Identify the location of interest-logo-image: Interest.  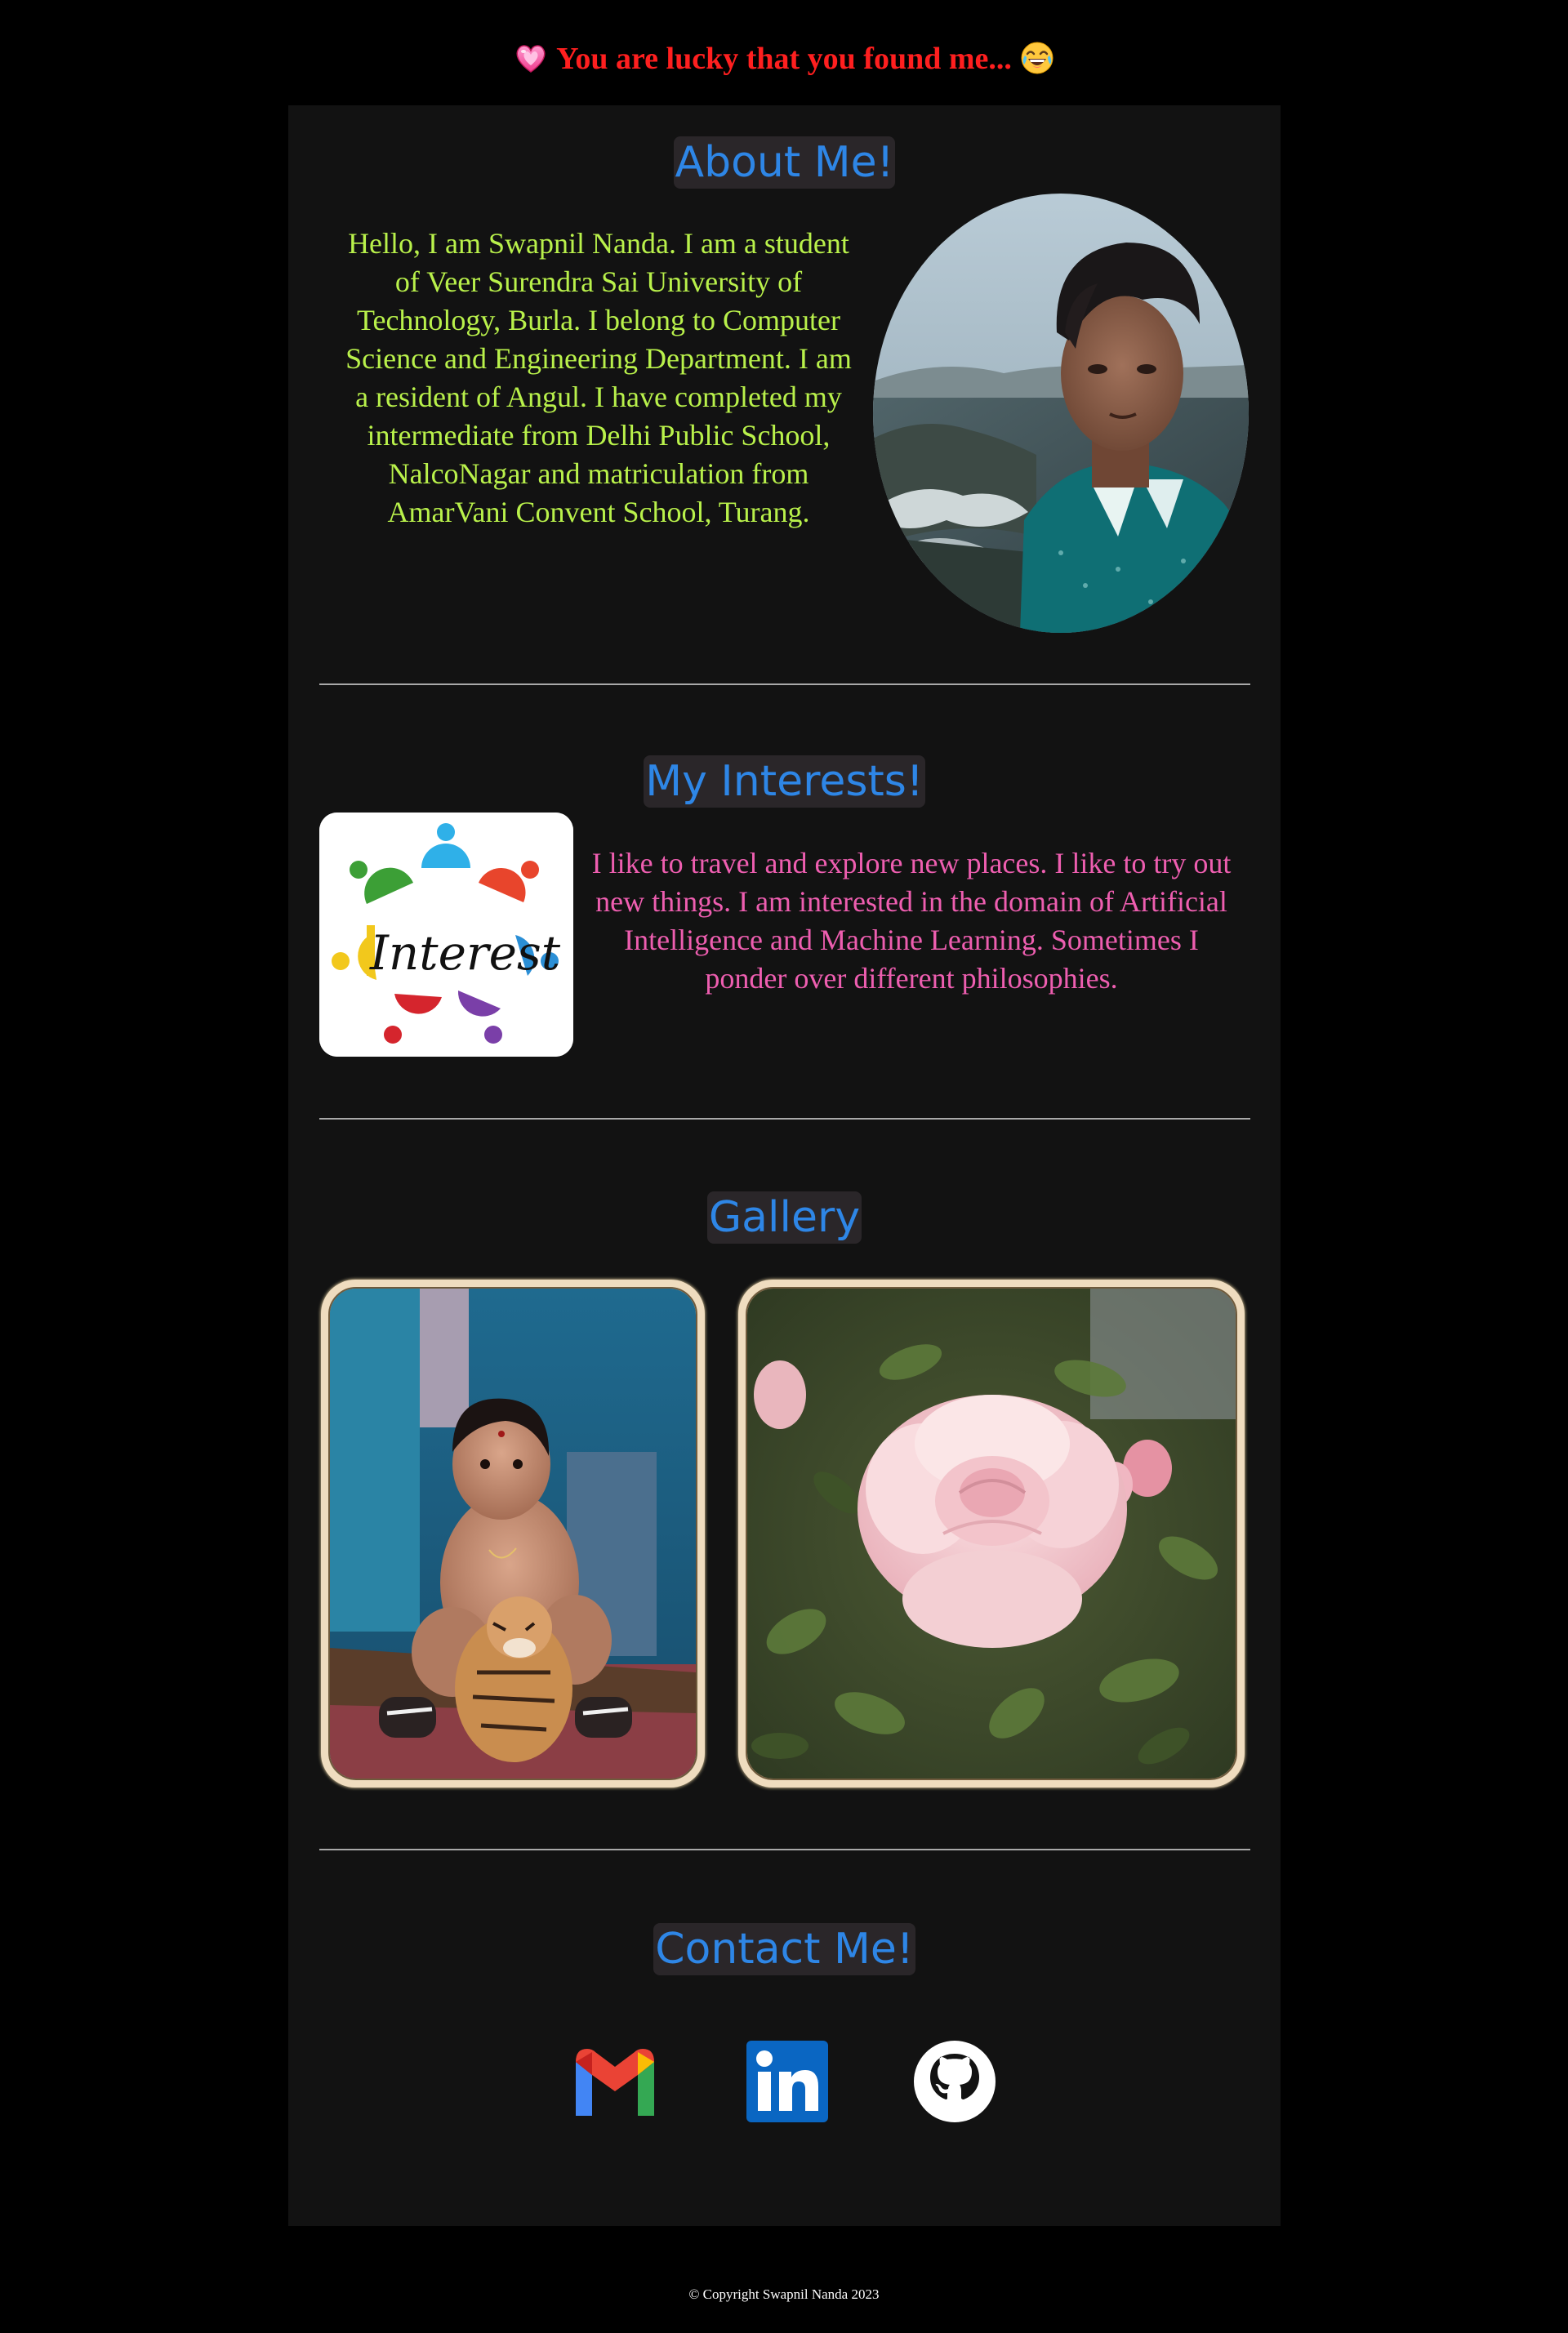
(446, 935).